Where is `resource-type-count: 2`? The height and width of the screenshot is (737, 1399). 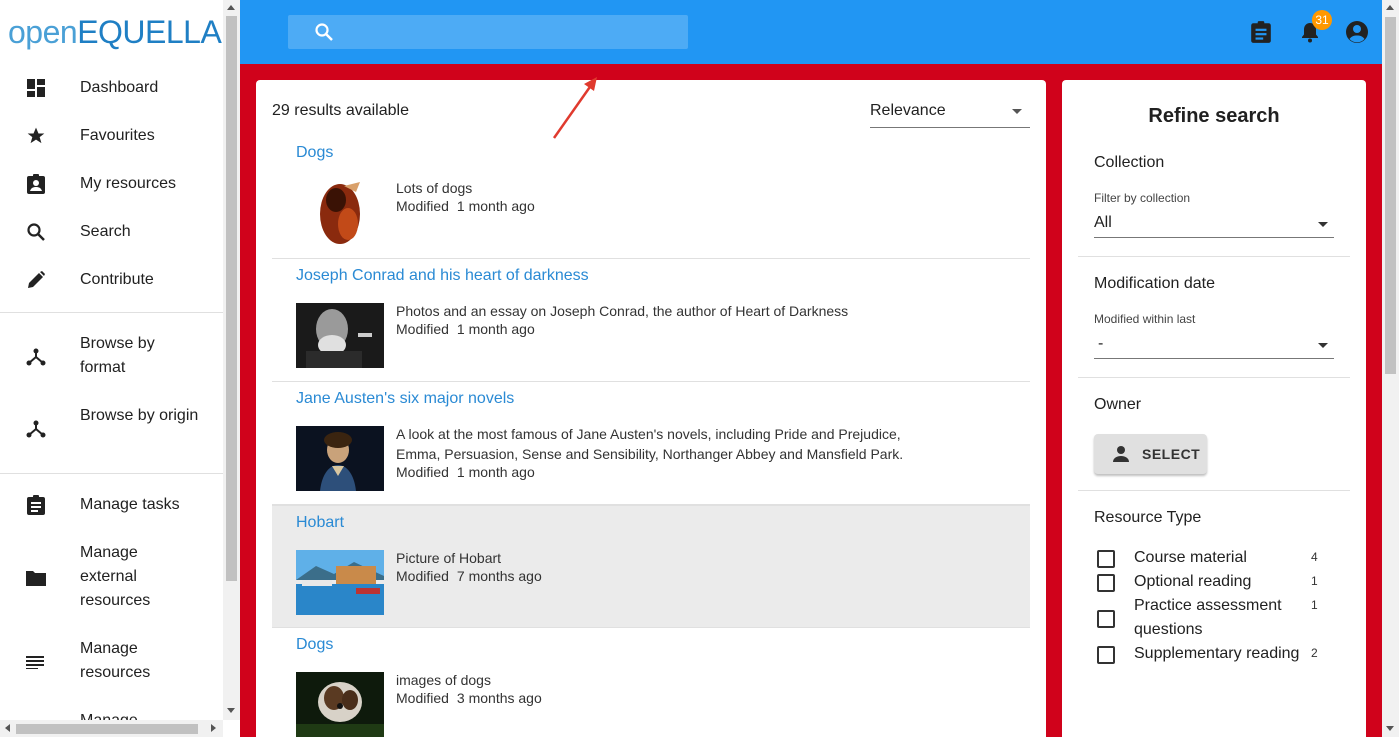 resource-type-count: 2 is located at coordinates (1314, 653).